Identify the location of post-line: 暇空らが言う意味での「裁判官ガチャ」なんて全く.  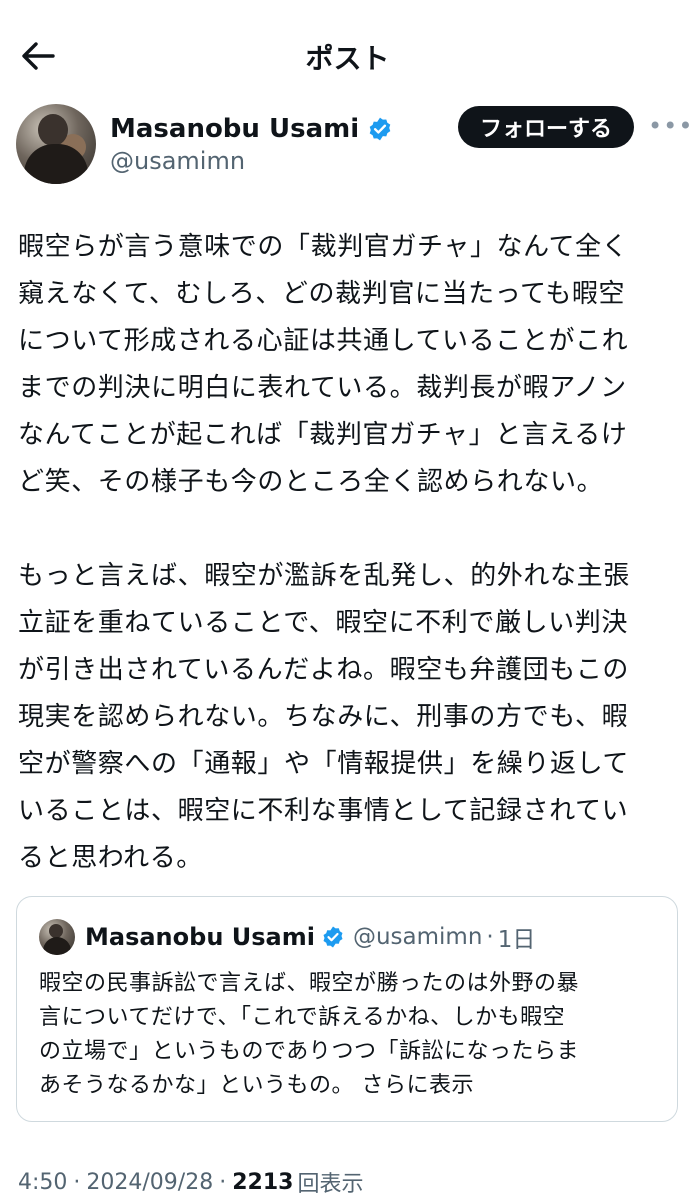
(323, 247).